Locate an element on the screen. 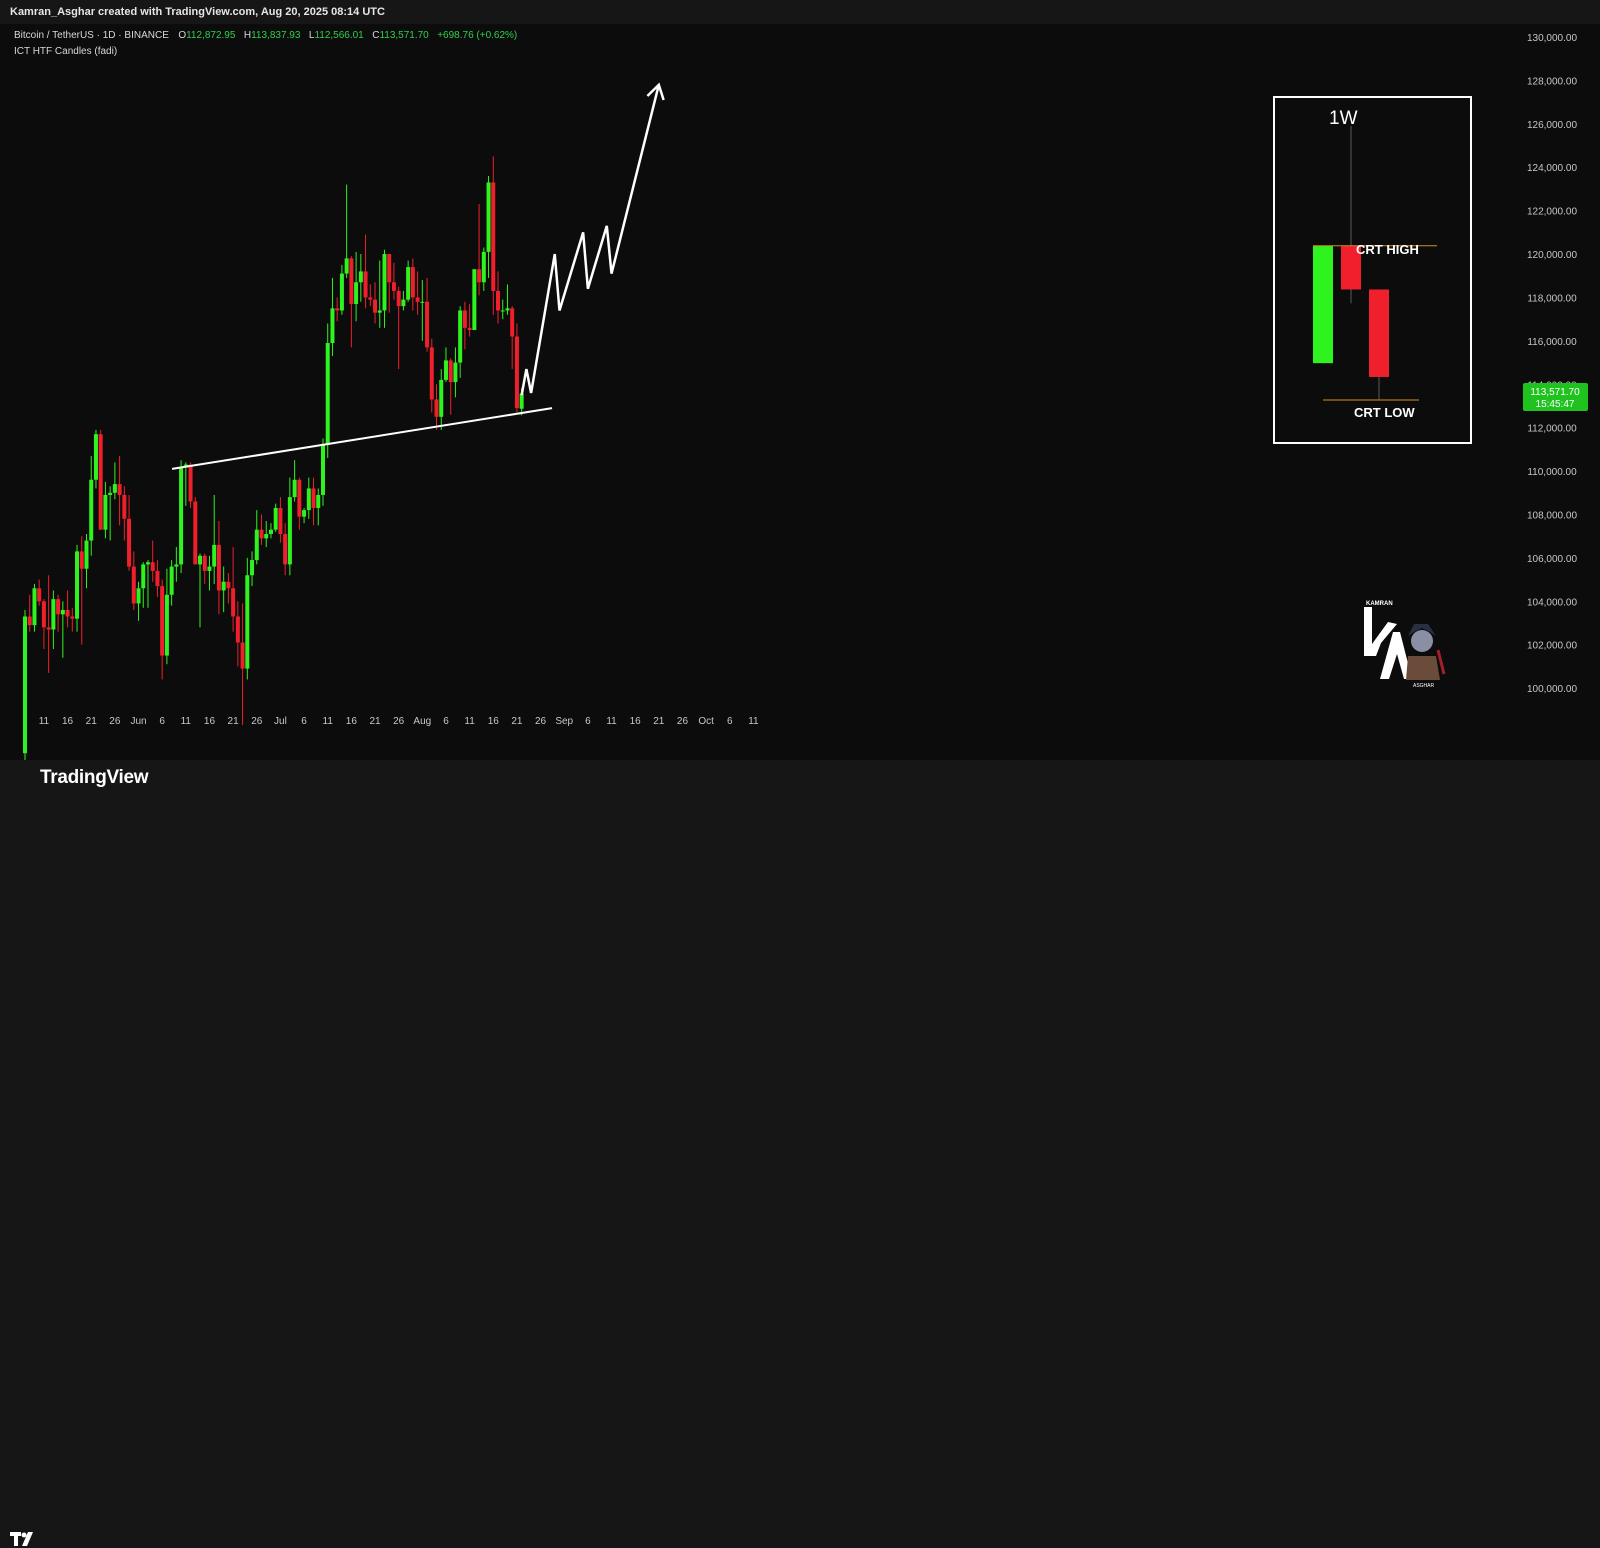 Image resolution: width=1600 pixels, height=1548 pixels. crt-low-label: CRT LOW is located at coordinates (1384, 412).